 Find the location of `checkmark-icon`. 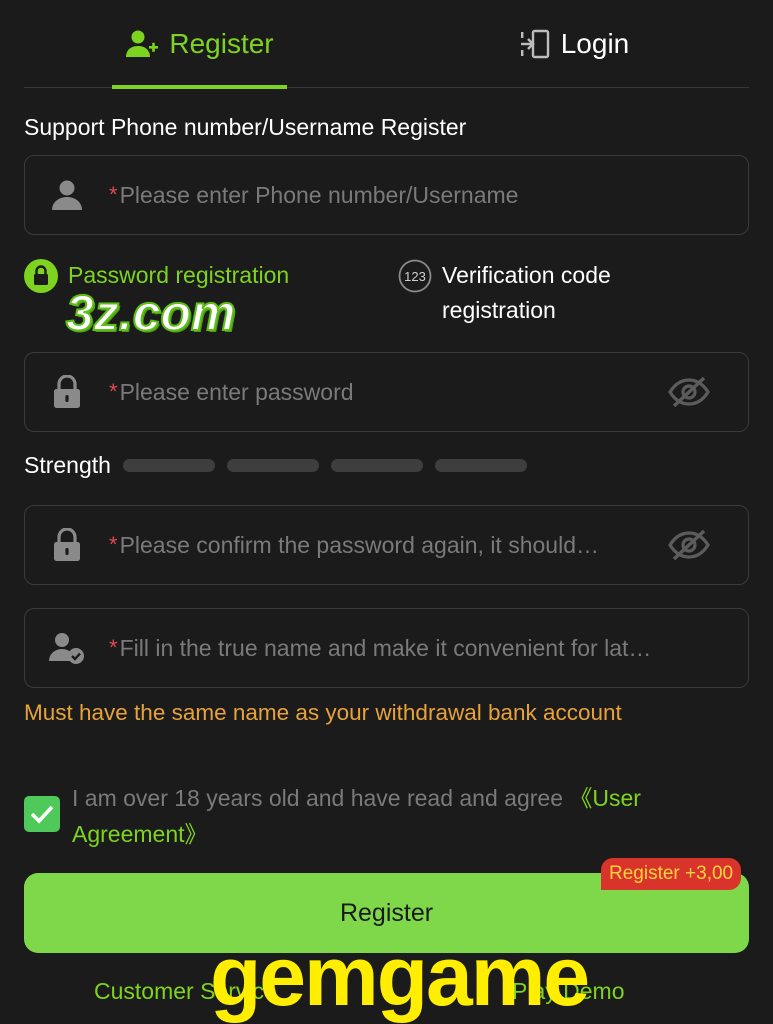

checkmark-icon is located at coordinates (42, 814).